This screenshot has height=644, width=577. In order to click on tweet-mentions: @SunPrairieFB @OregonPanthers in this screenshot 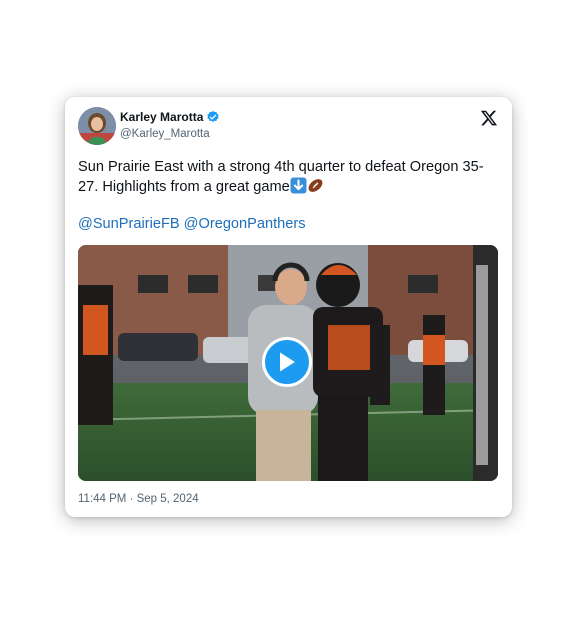, I will do `click(192, 224)`.